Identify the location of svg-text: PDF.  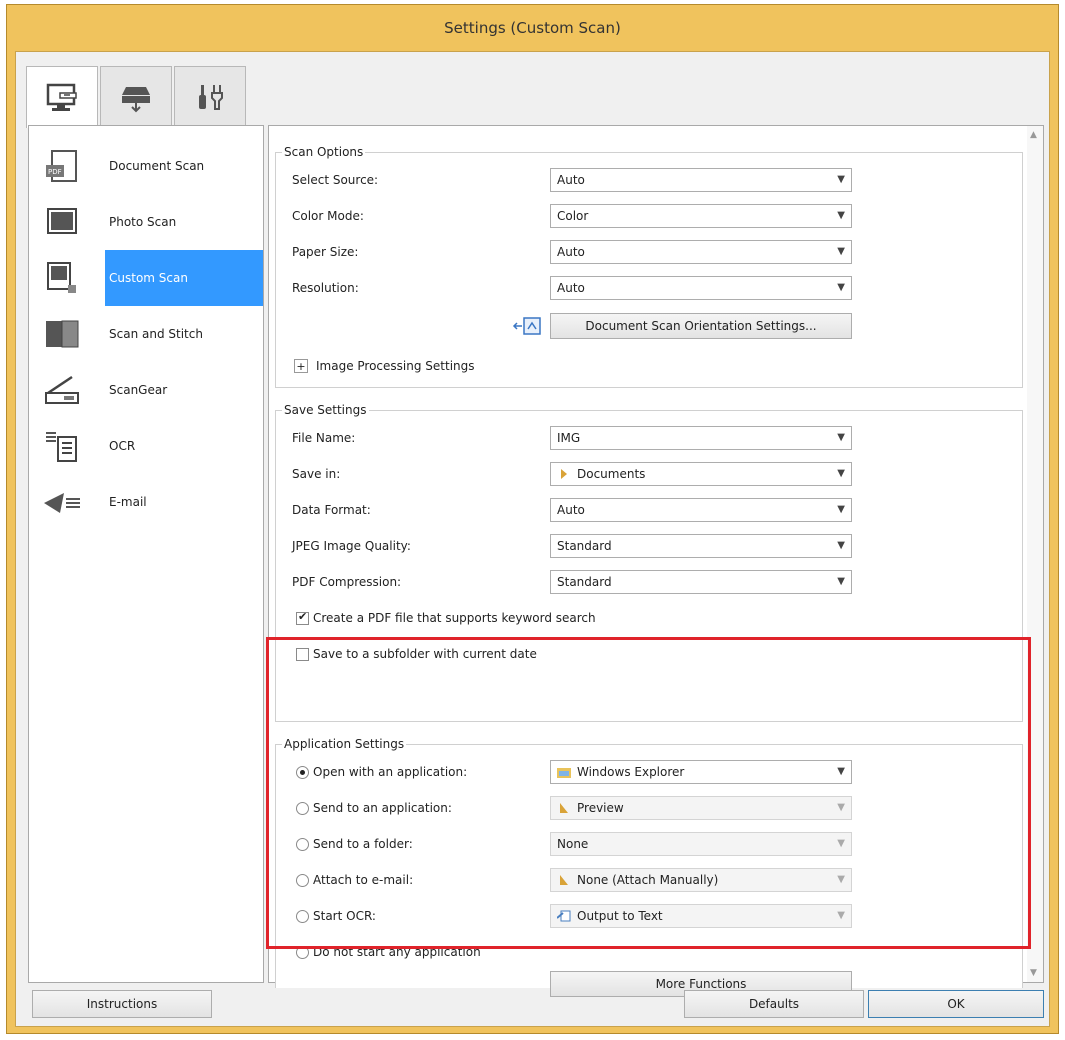
(55, 172).